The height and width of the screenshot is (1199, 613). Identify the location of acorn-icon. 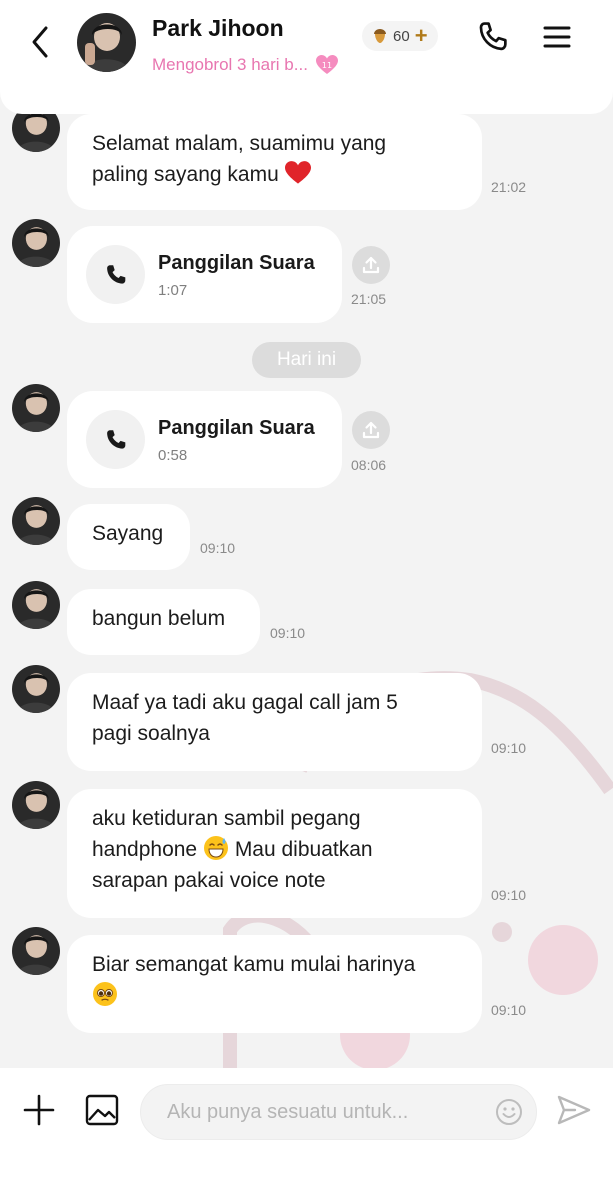
(380, 36).